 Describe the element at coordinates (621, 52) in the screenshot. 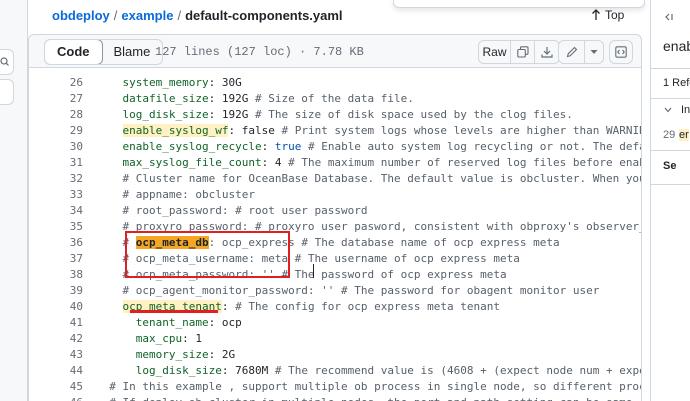

I see `symbols-panel-button` at that location.